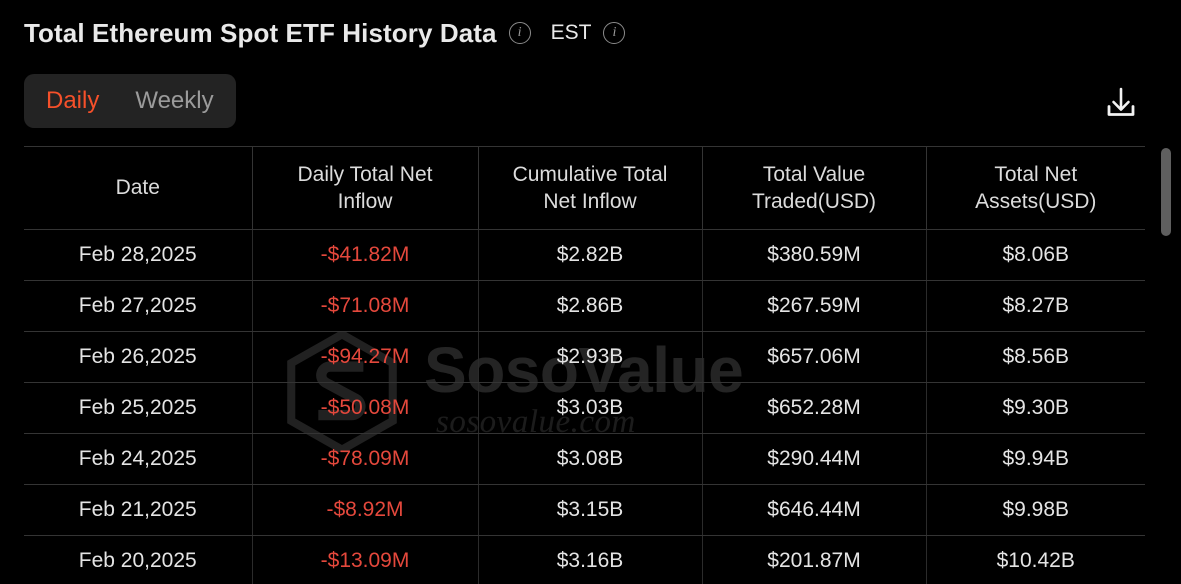 Image resolution: width=1181 pixels, height=584 pixels. I want to click on column-header-total-value-traded-line1: Total Value, so click(814, 174).